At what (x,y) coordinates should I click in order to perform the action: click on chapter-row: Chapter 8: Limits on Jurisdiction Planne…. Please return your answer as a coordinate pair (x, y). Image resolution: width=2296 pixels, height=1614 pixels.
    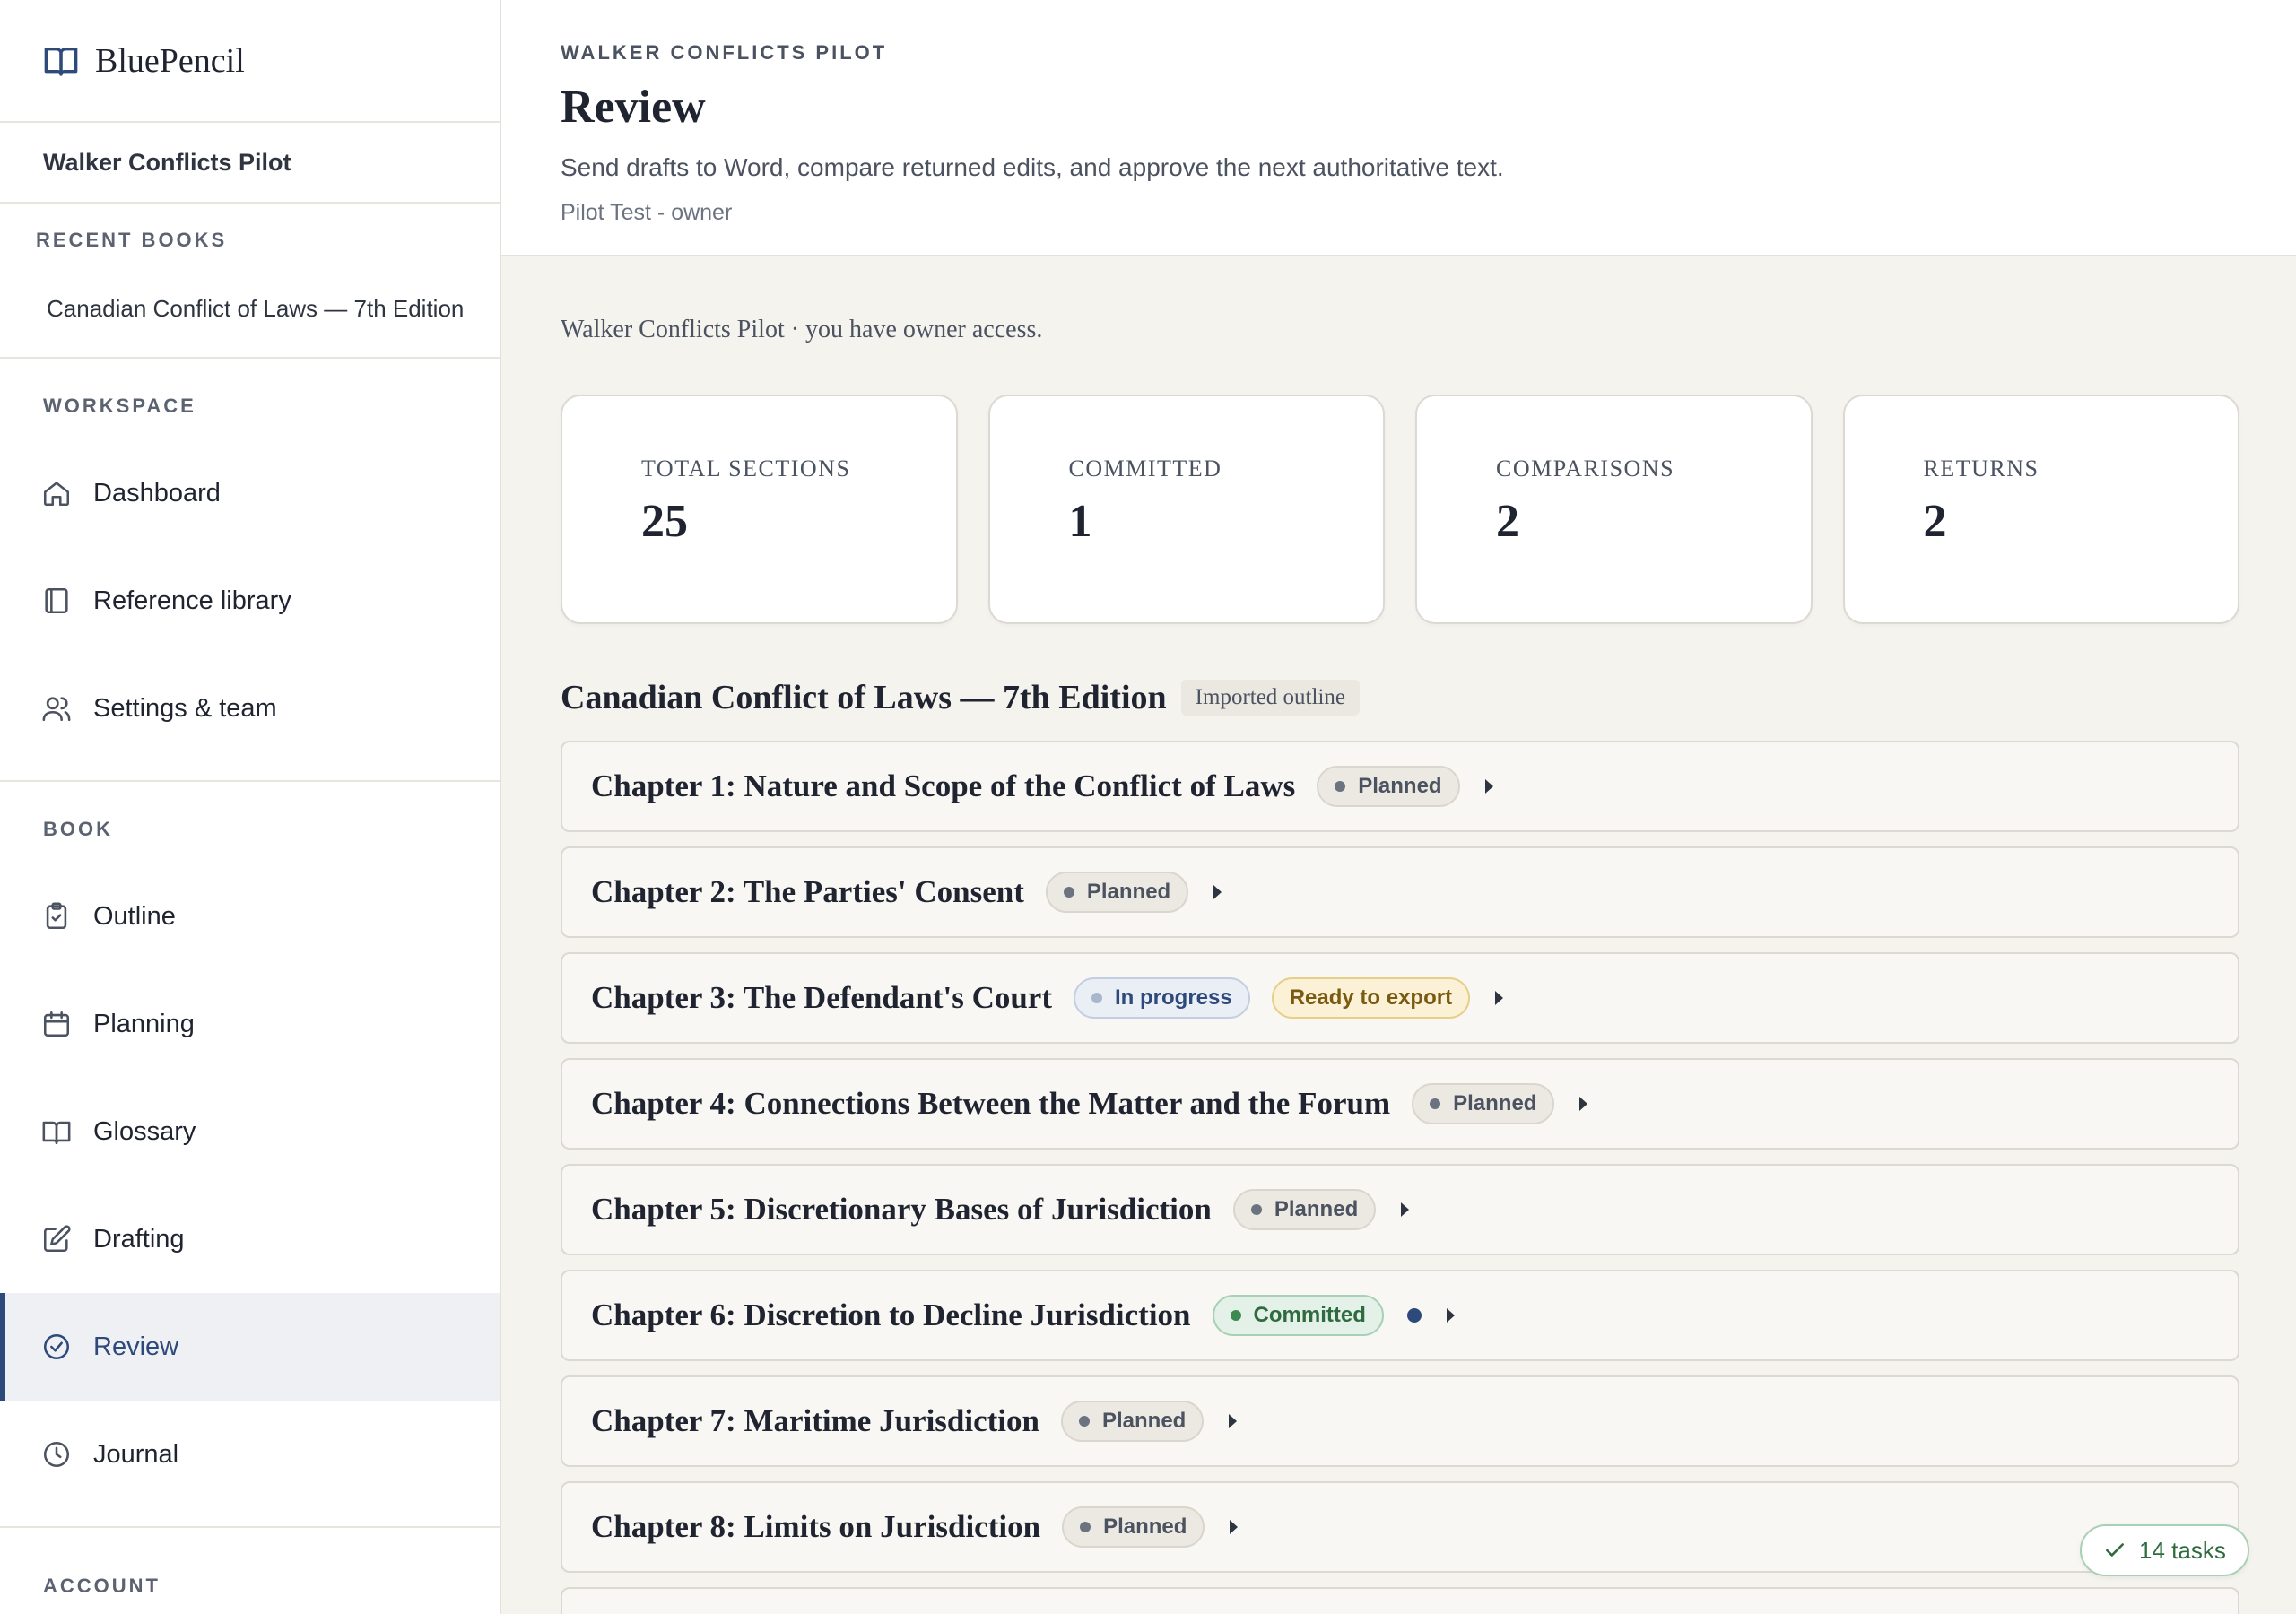
    Looking at the image, I should click on (1400, 1527).